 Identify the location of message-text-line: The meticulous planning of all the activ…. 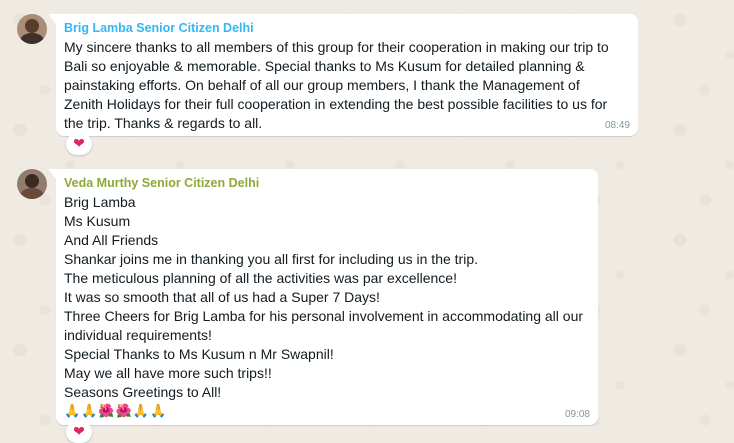
(260, 278).